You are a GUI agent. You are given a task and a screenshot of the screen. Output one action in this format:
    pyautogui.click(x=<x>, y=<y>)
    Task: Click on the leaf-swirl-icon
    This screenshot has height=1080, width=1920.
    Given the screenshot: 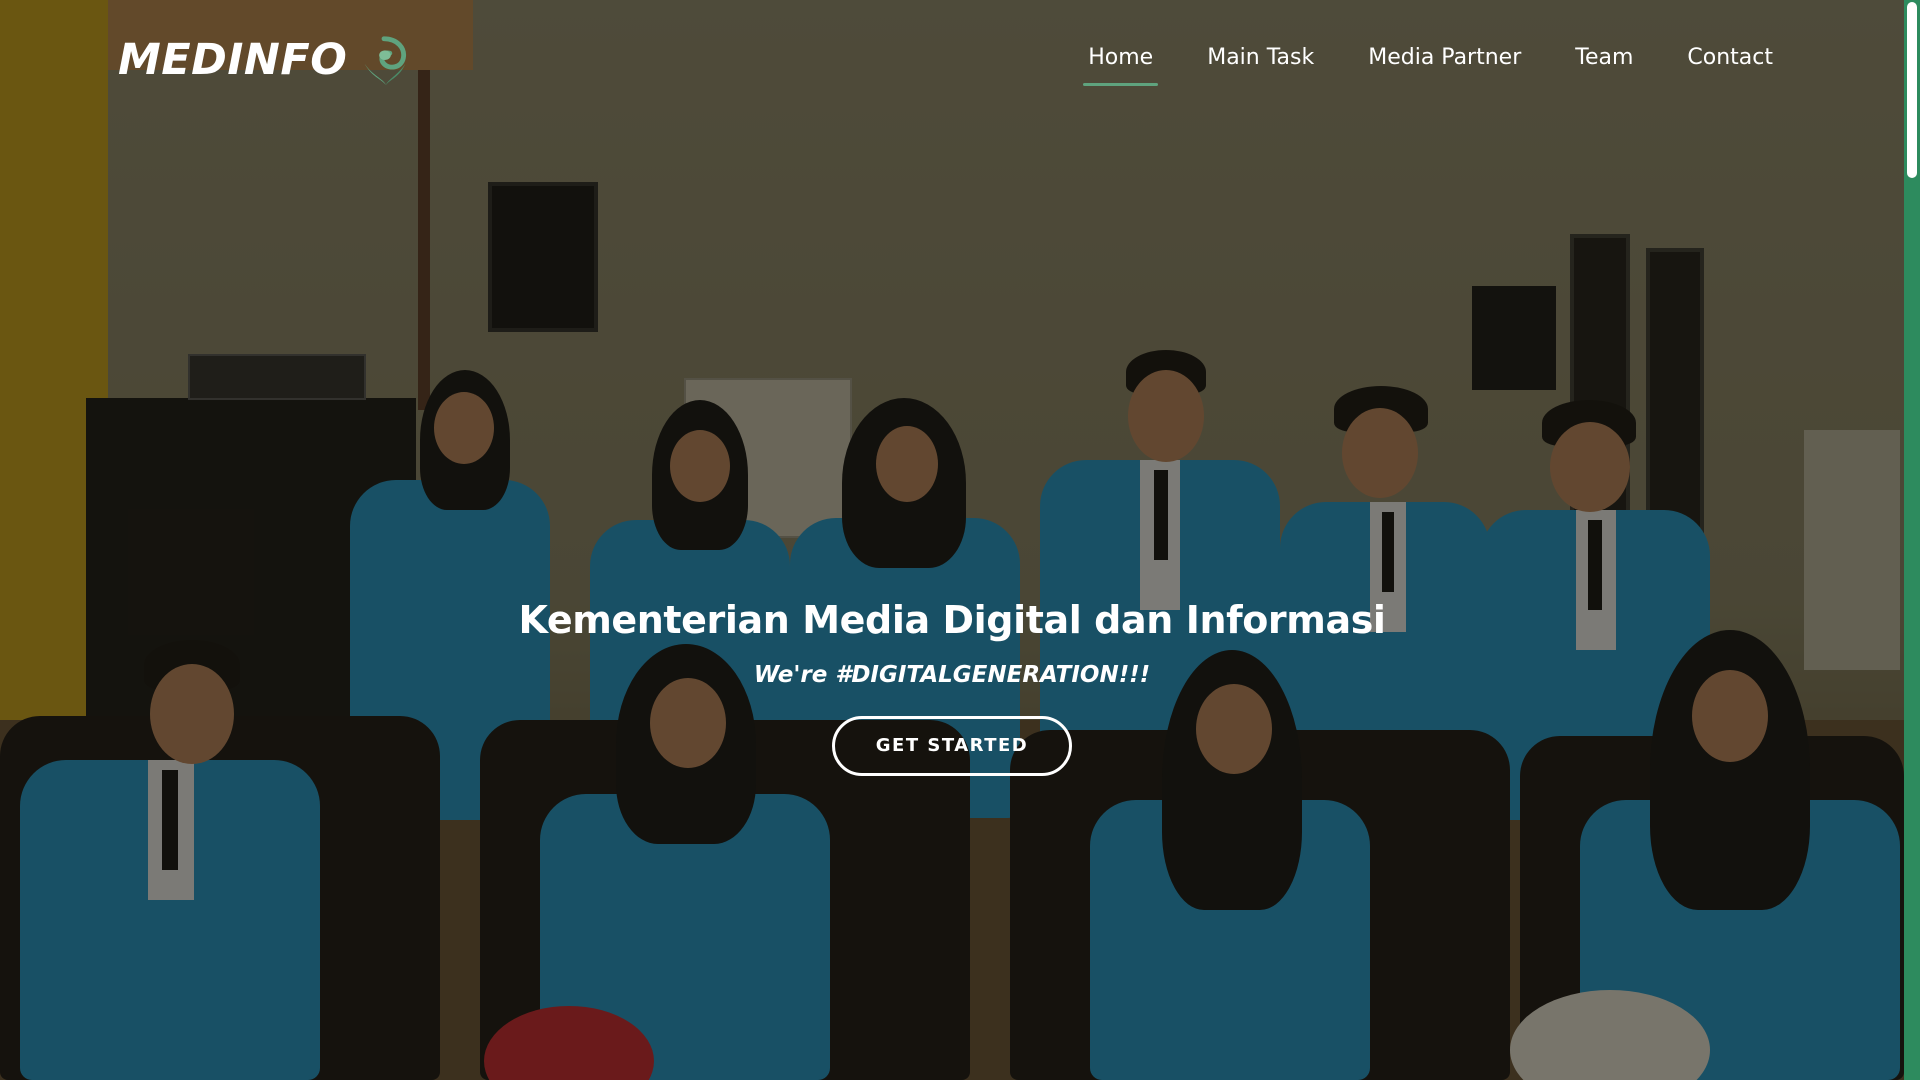 What is the action you would take?
    pyautogui.click(x=385, y=61)
    